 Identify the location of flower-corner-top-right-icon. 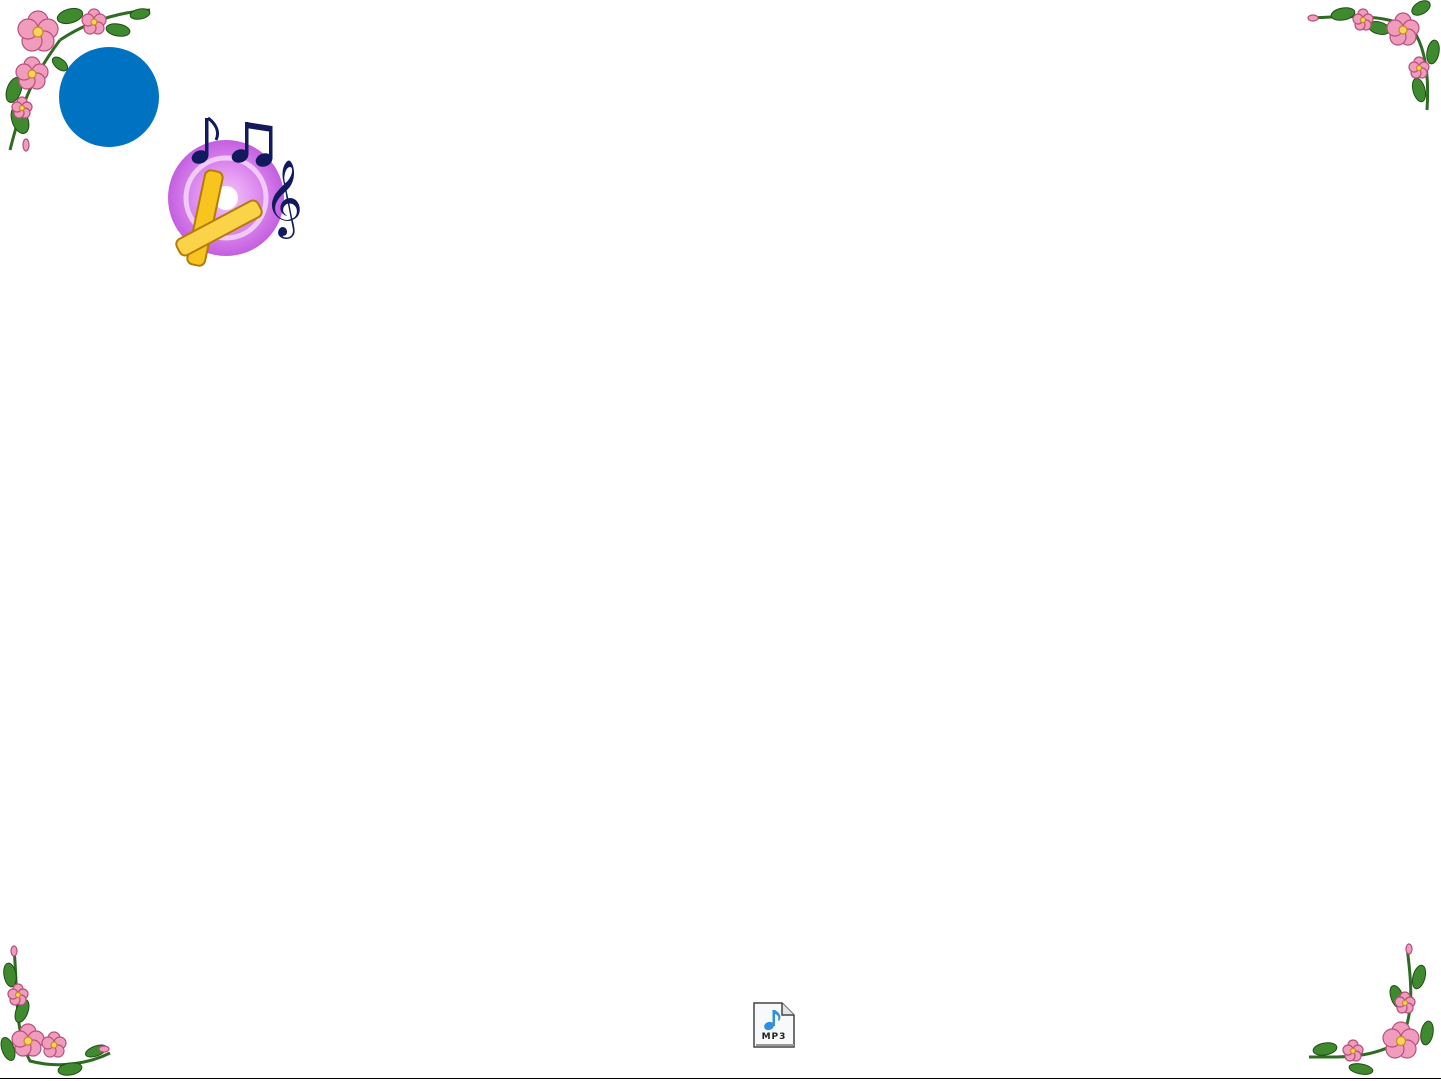
(1373, 55).